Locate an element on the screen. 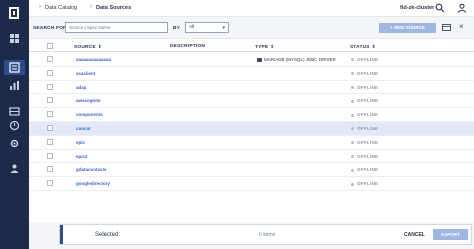 The image size is (474, 249). new-source-button: + NEW SOURCE is located at coordinates (407, 28).